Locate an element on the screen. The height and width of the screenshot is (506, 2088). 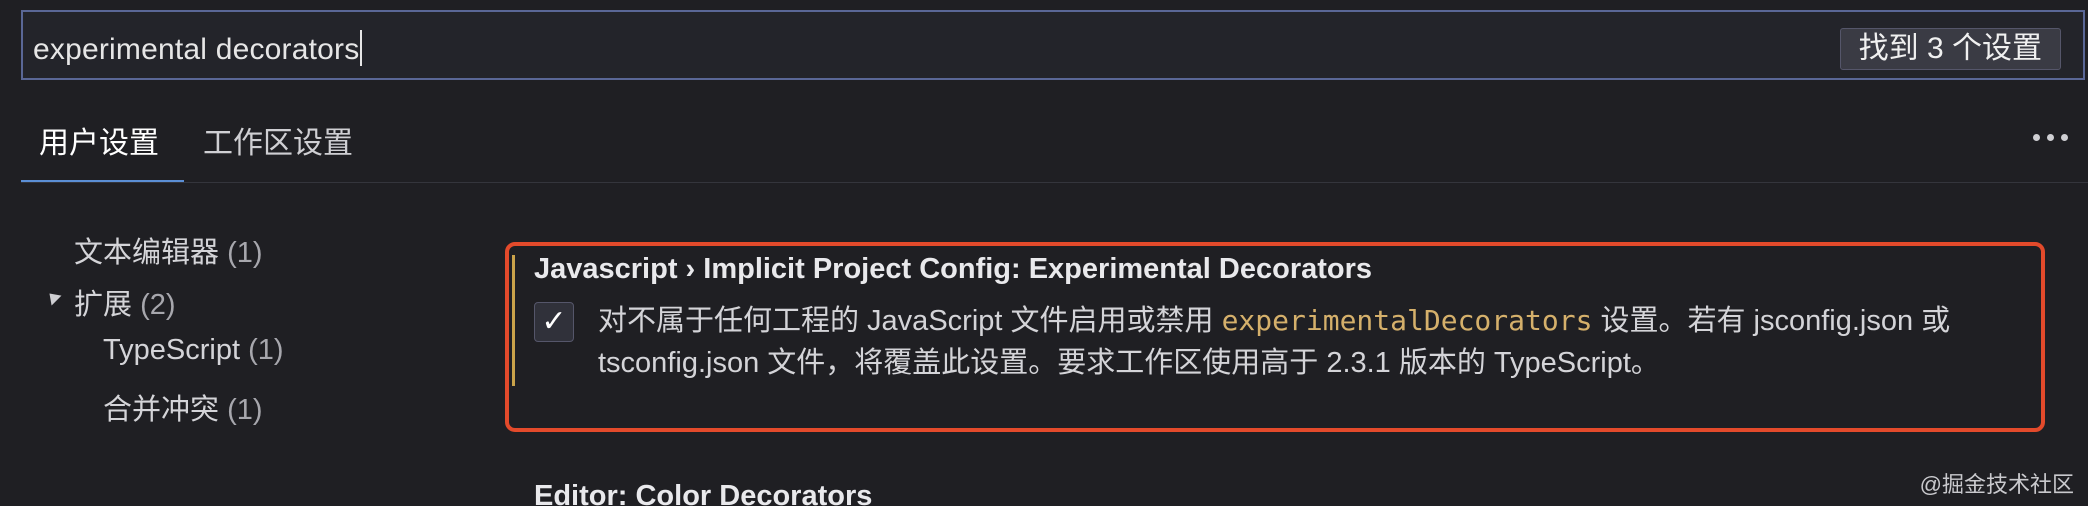
checkmark-icon: ✓ is located at coordinates (554, 321).